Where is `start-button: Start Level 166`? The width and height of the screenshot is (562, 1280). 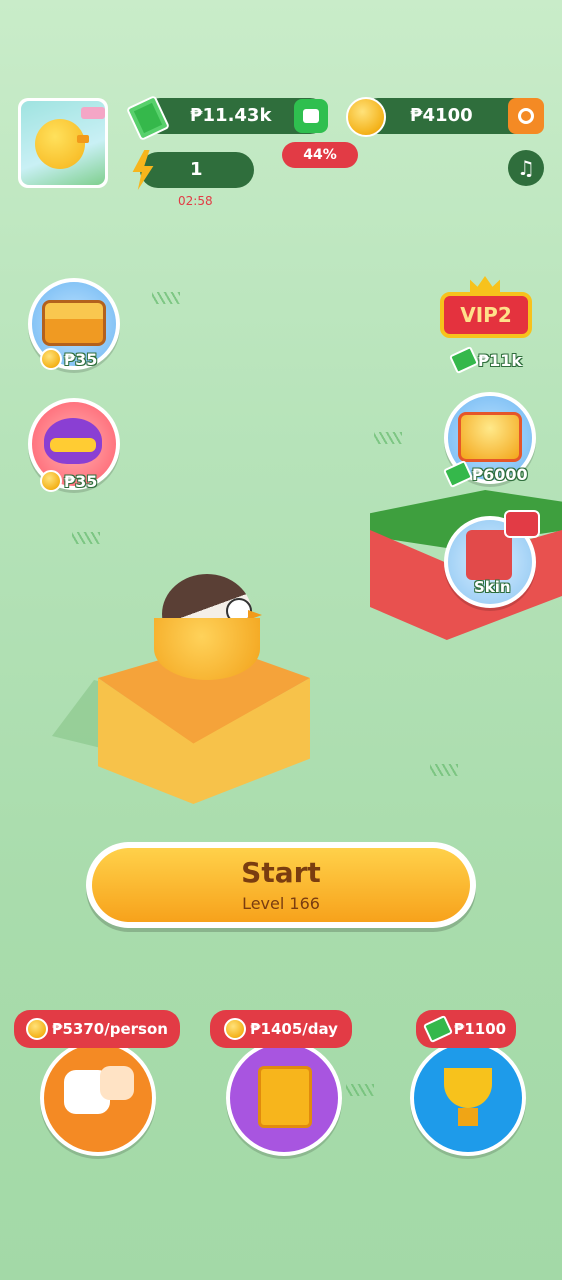 start-button: Start Level 166 is located at coordinates (281, 885).